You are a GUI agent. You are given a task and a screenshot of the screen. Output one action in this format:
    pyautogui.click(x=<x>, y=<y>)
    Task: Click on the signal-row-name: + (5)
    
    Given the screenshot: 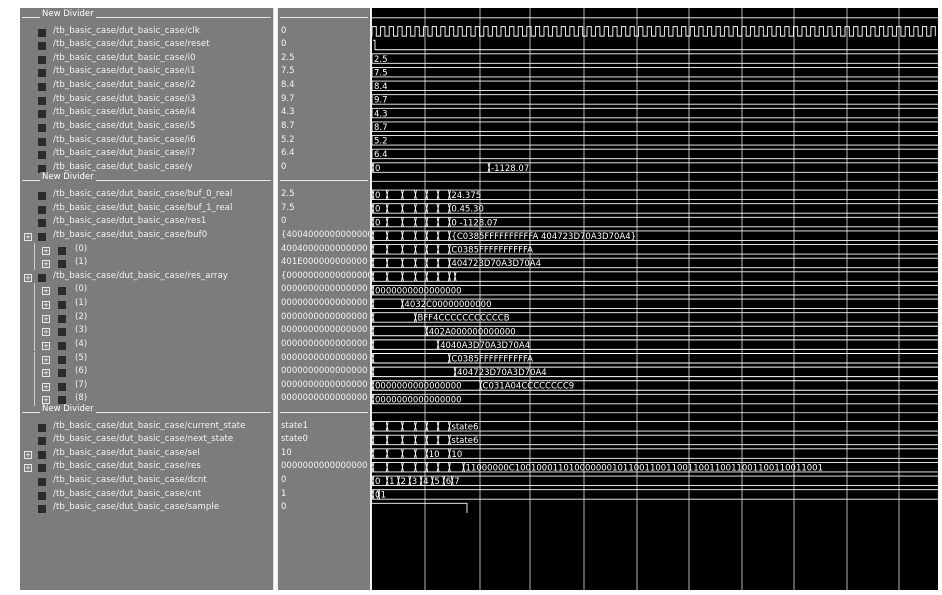 What is the action you would take?
    pyautogui.click(x=146, y=358)
    